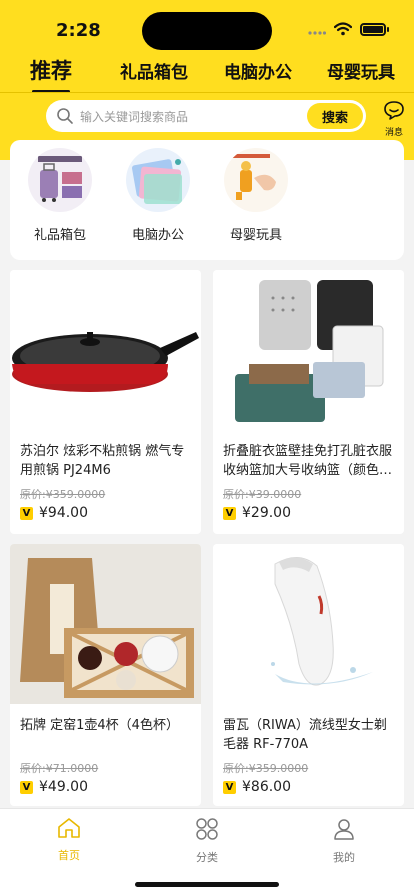  Describe the element at coordinates (305, 735) in the screenshot. I see `product-title: 雷瓦（RIWA）流线型女士剃毛器 RF-770A` at that location.